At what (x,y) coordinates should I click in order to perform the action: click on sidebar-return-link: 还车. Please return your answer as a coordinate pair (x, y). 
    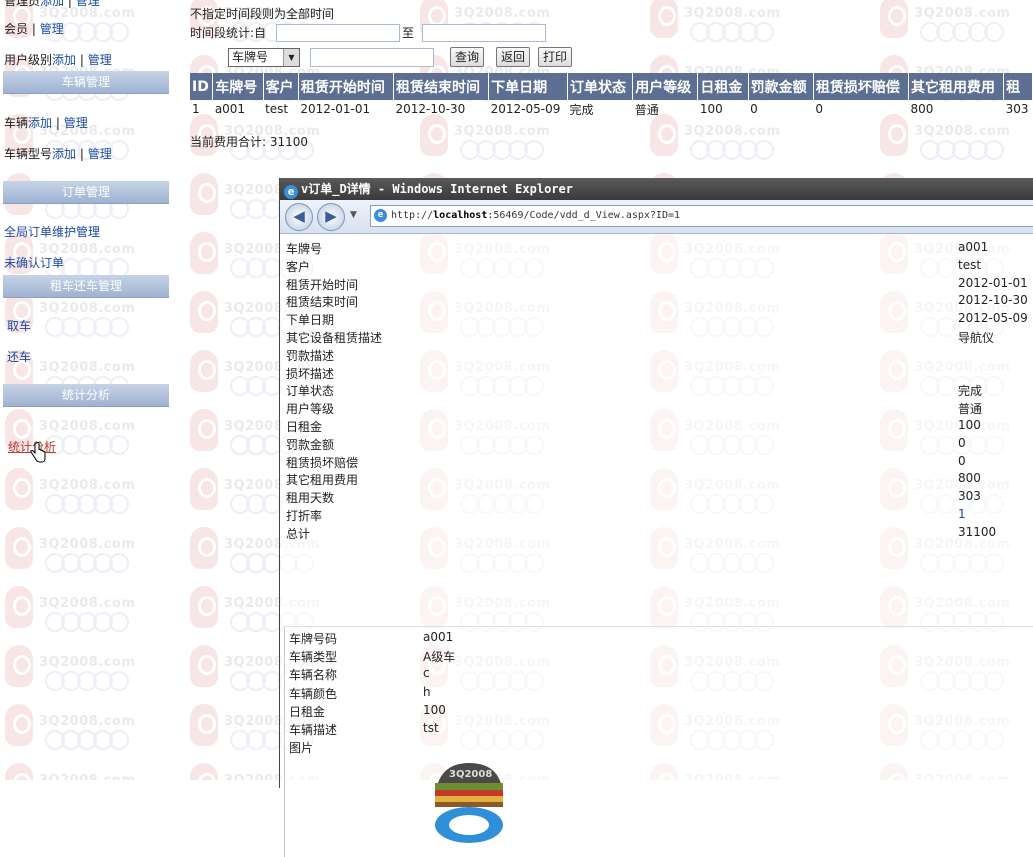
    Looking at the image, I should click on (19, 356).